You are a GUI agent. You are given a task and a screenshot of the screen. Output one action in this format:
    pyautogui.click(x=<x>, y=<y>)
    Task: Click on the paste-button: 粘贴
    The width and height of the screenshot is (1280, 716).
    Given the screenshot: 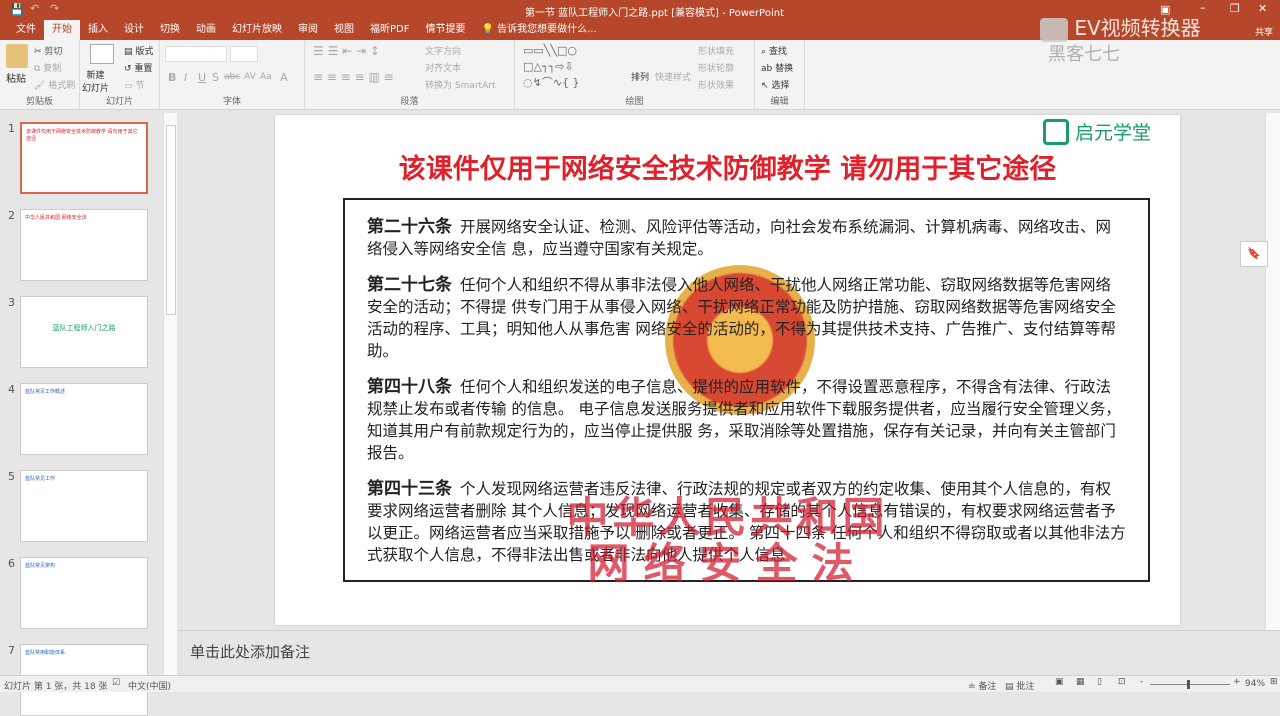 What is the action you would take?
    pyautogui.click(x=16, y=77)
    